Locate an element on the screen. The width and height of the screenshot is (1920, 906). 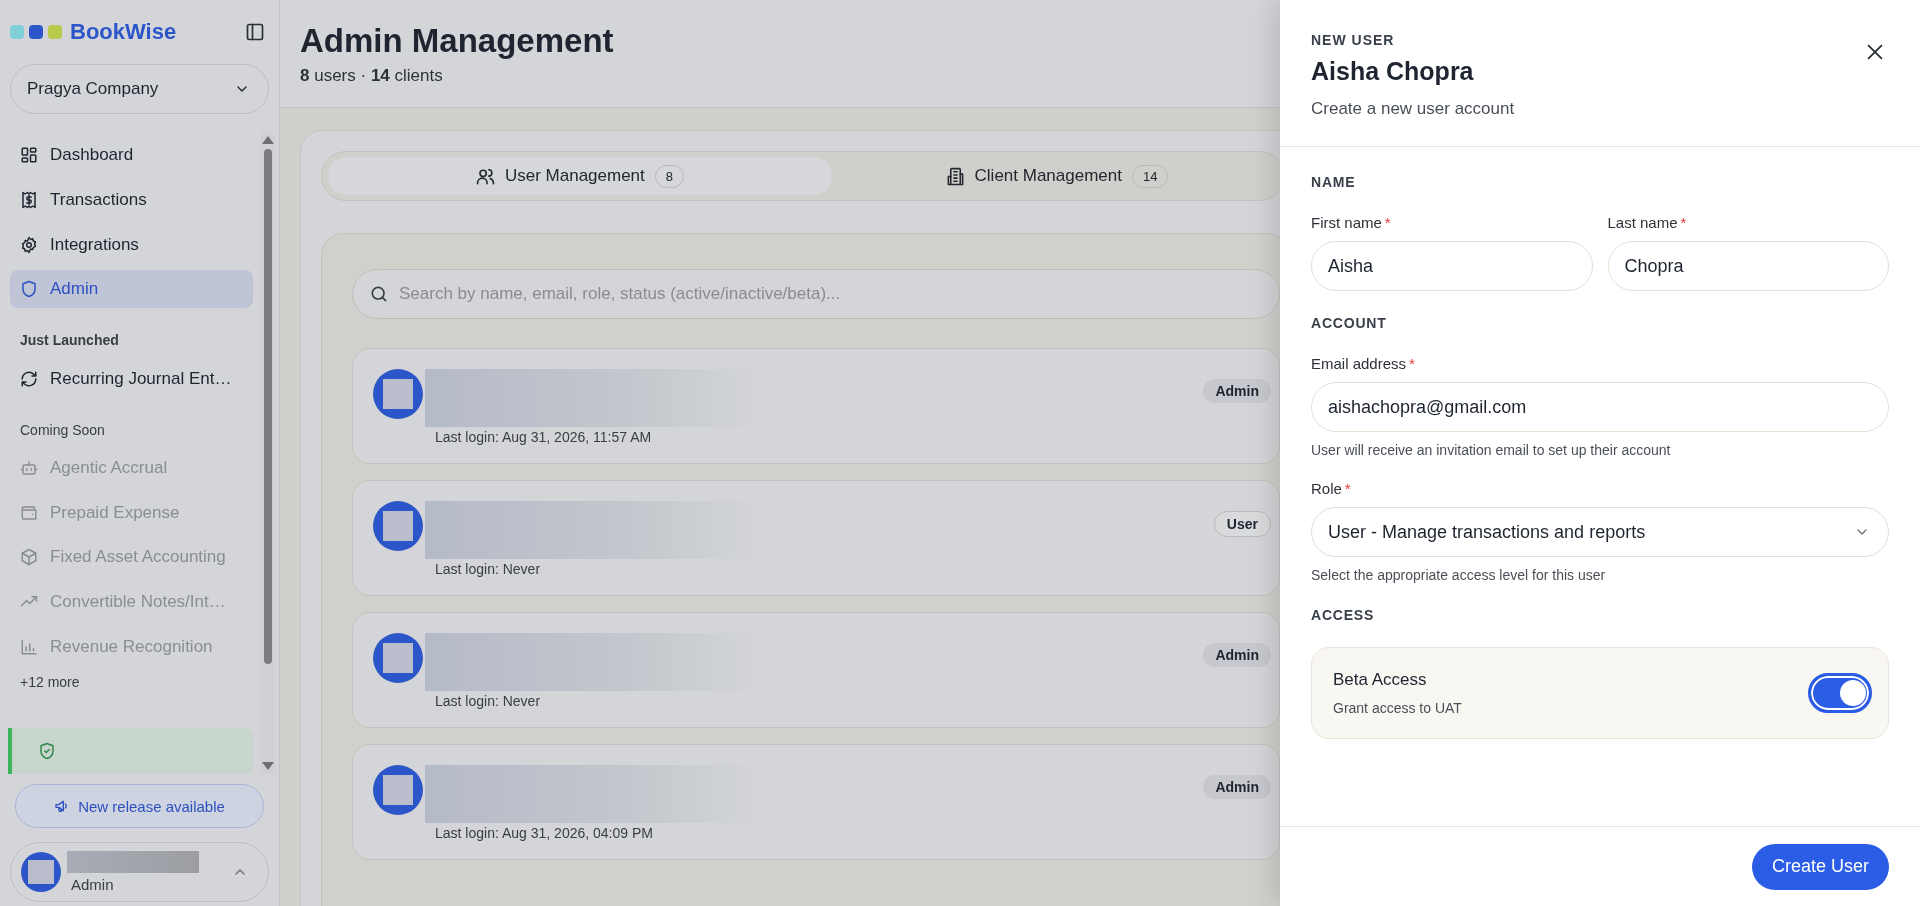
panel-icon is located at coordinates (255, 31).